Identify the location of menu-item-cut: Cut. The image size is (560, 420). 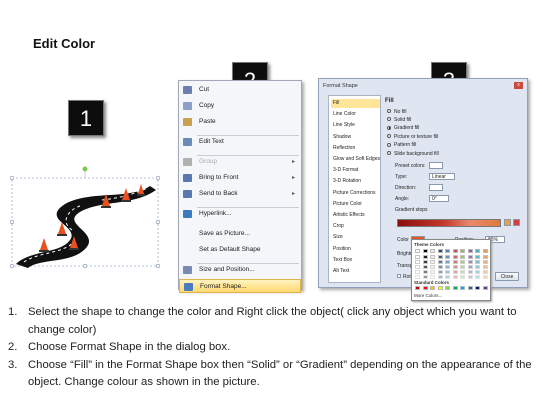
(240, 90).